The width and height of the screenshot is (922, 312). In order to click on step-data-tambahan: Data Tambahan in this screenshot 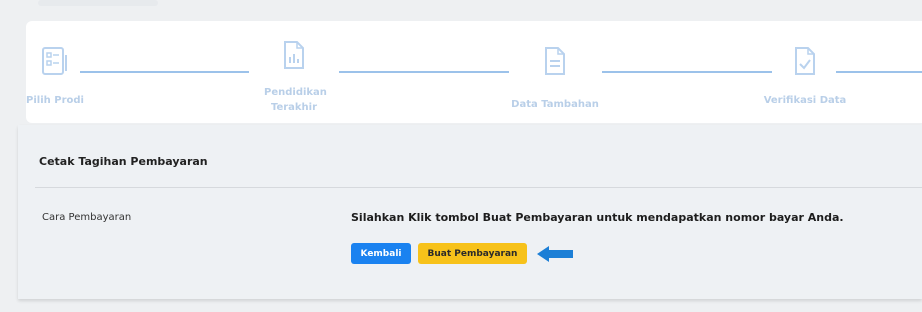, I will do `click(555, 78)`.